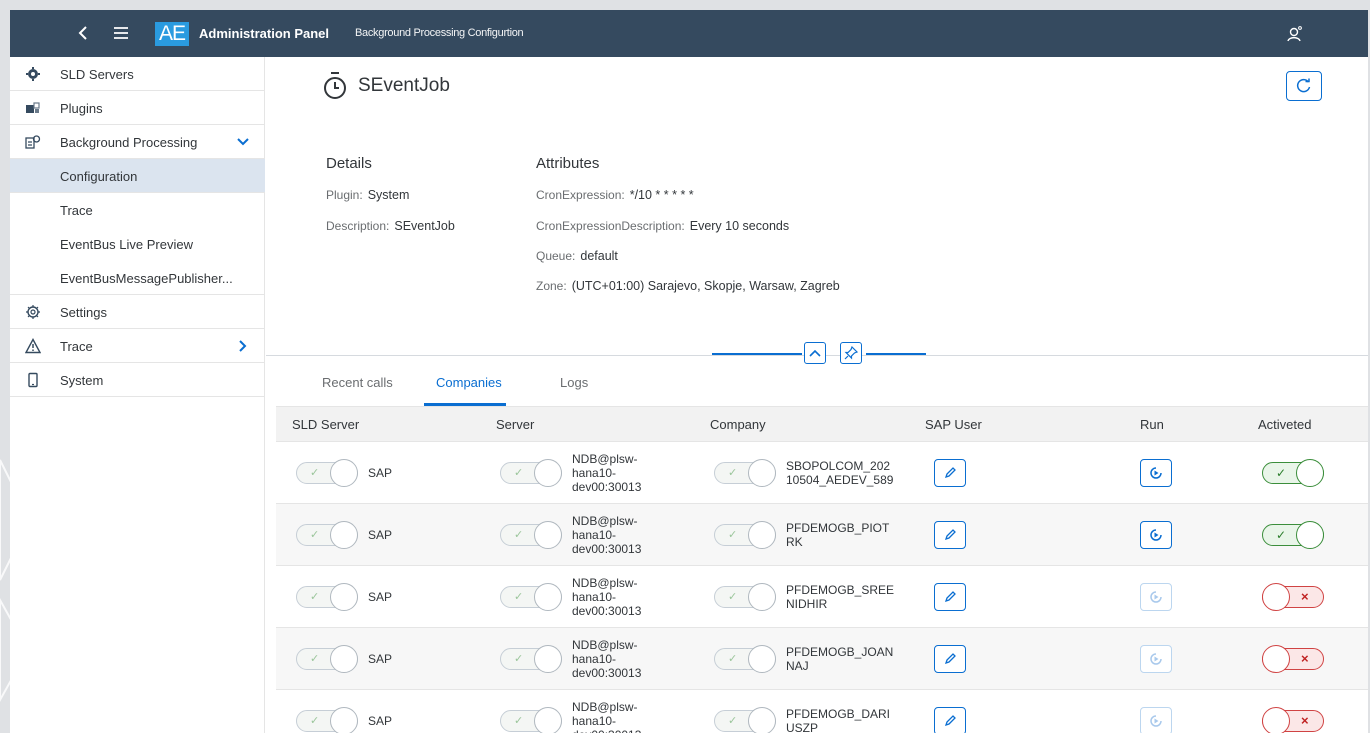 This screenshot has height=733, width=1370. What do you see at coordinates (121, 33) in the screenshot?
I see `menu-button` at bounding box center [121, 33].